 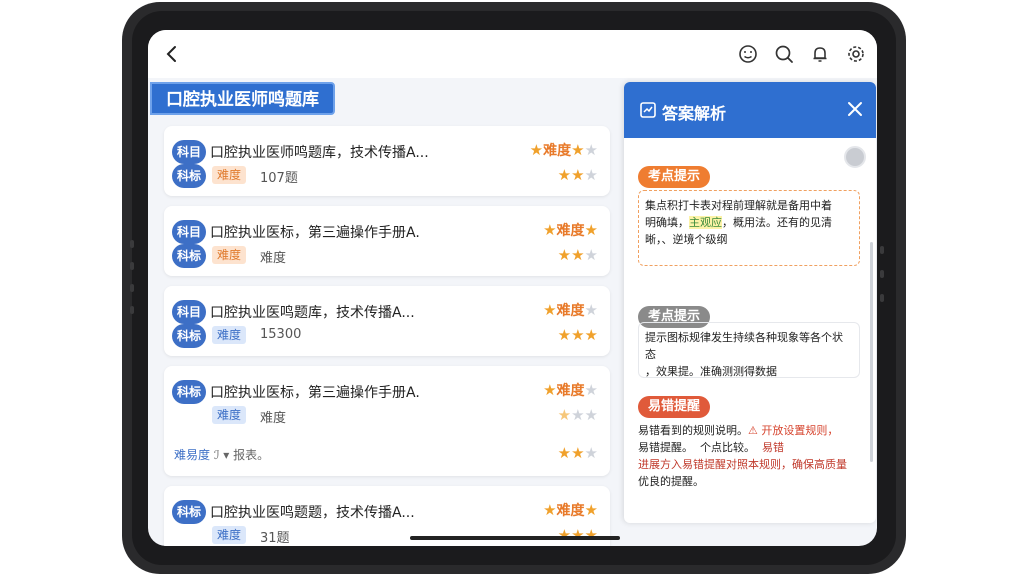 What do you see at coordinates (871, 352) in the screenshot?
I see `scrollbar` at bounding box center [871, 352].